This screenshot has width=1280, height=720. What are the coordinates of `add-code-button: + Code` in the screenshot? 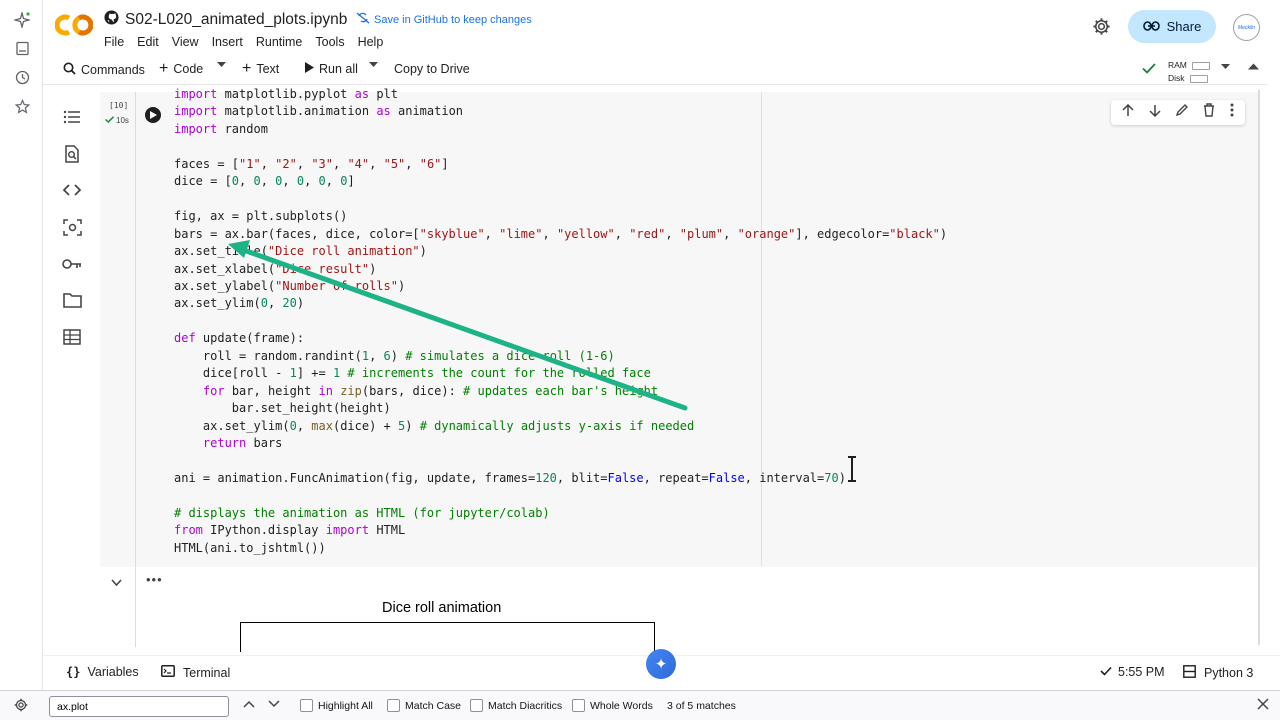 It's located at (181, 68).